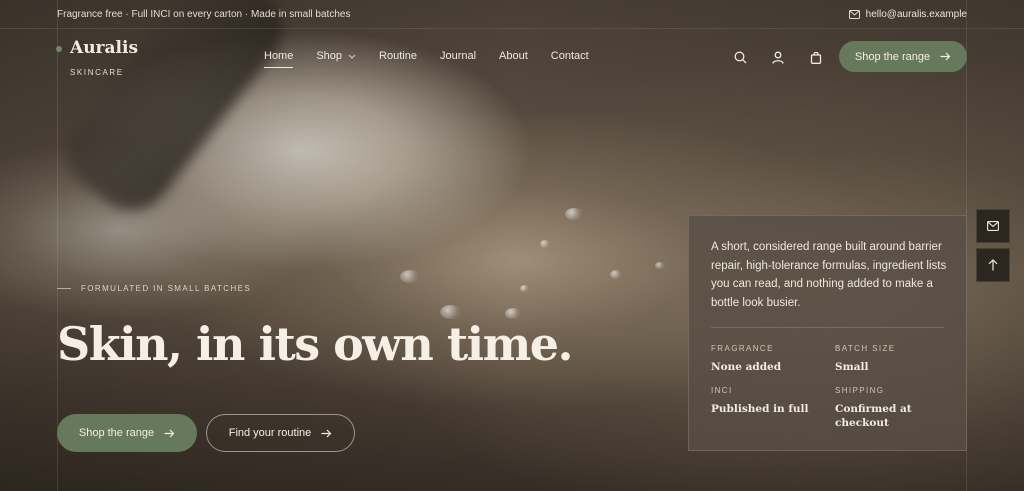 Image resolution: width=1024 pixels, height=491 pixels. What do you see at coordinates (746, 359) in the screenshot?
I see `fact-fragrance: FRAGRANCE None added` at bounding box center [746, 359].